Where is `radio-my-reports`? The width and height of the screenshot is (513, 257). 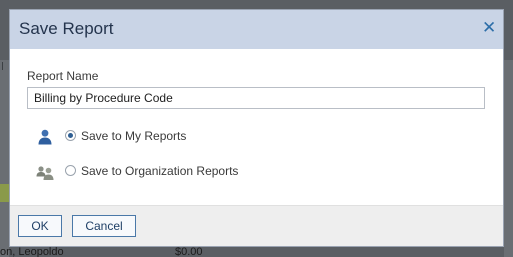 radio-my-reports is located at coordinates (70, 135).